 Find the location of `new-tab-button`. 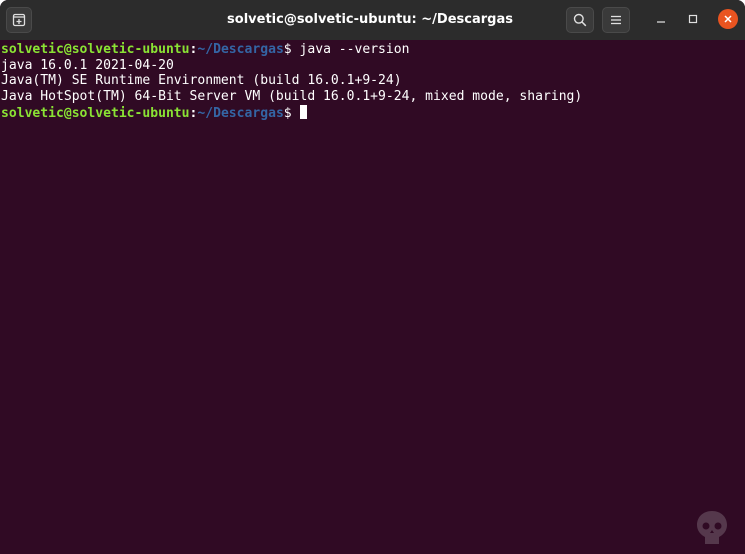

new-tab-button is located at coordinates (19, 20).